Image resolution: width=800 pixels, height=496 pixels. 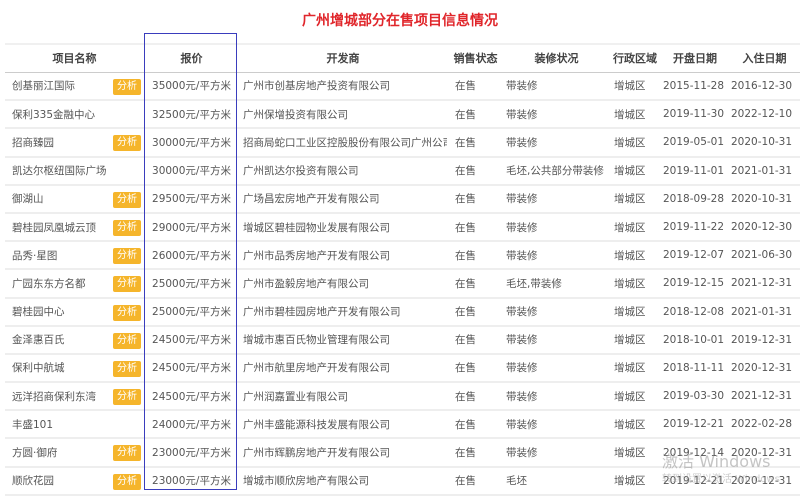 What do you see at coordinates (191, 452) in the screenshot?
I see `cell-price: 23000元/平方米` at bounding box center [191, 452].